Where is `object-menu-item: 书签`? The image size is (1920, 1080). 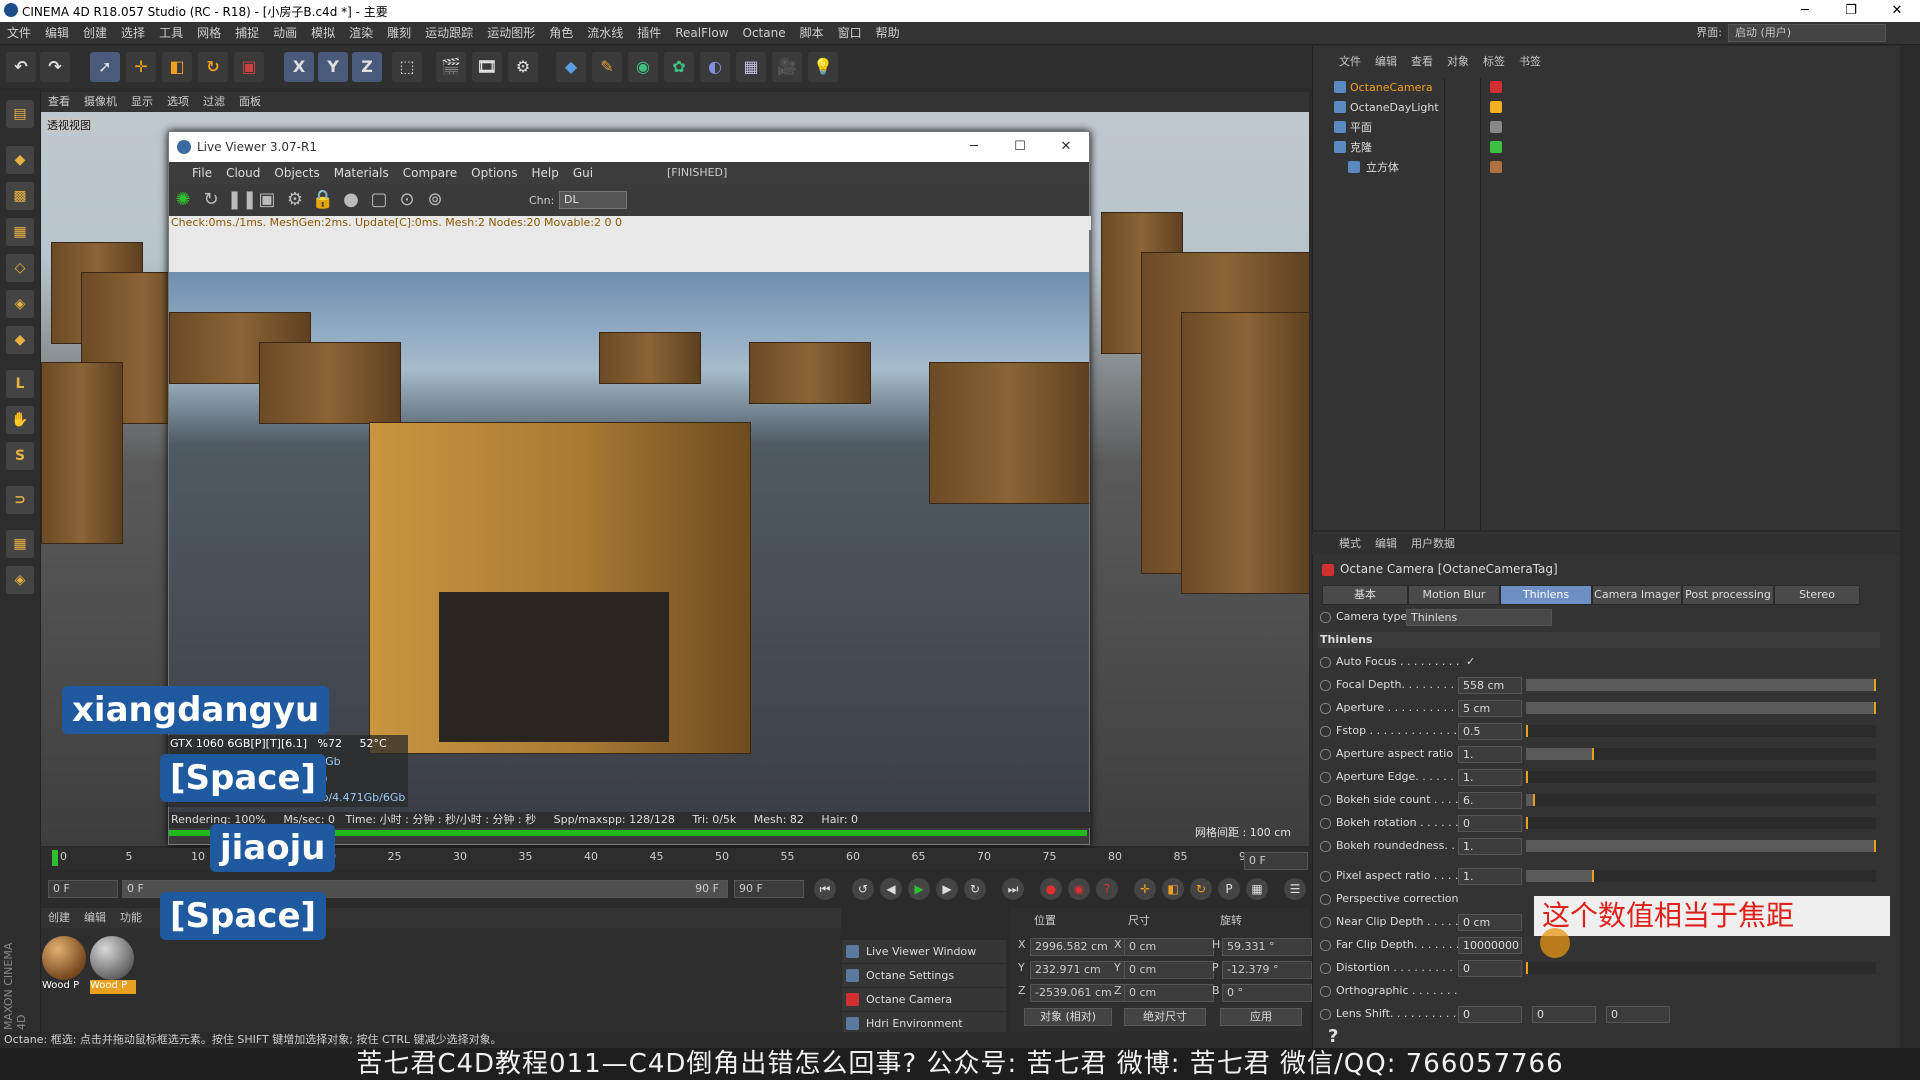
object-menu-item: 书签 is located at coordinates (1530, 62).